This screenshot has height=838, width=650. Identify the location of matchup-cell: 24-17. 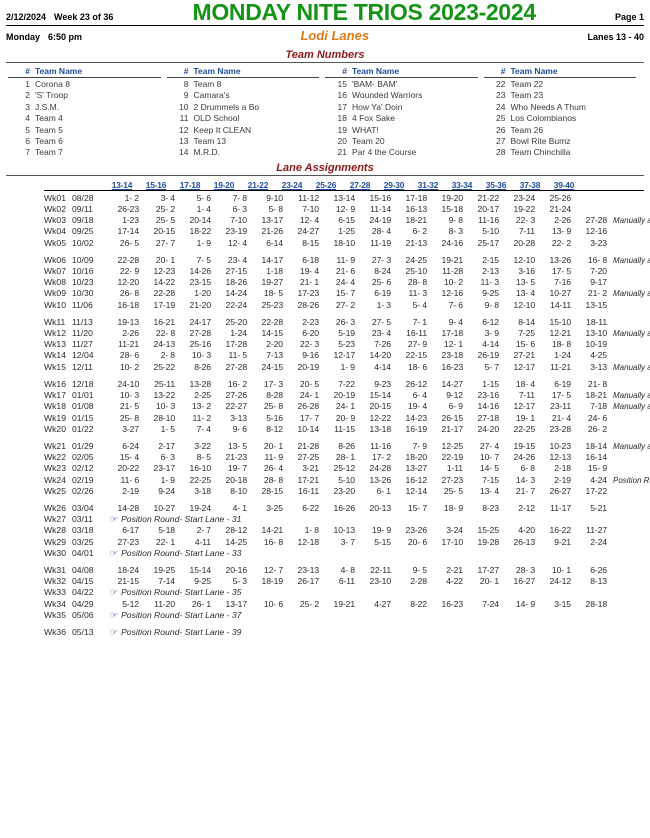
(200, 321).